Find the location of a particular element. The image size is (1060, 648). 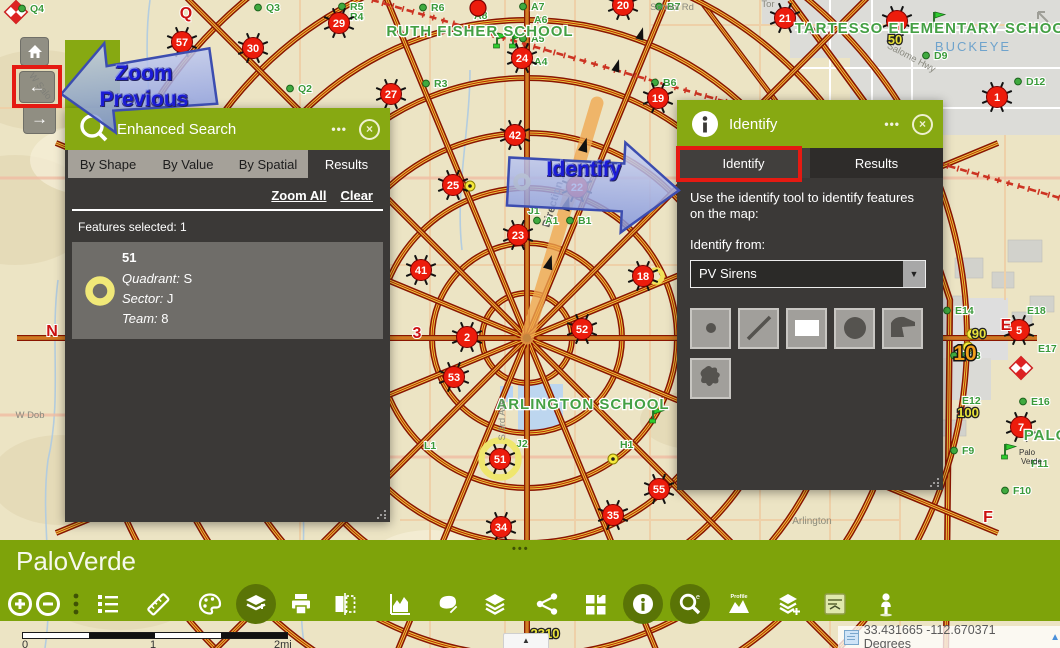

situation-awareness-button is located at coordinates (835, 604).